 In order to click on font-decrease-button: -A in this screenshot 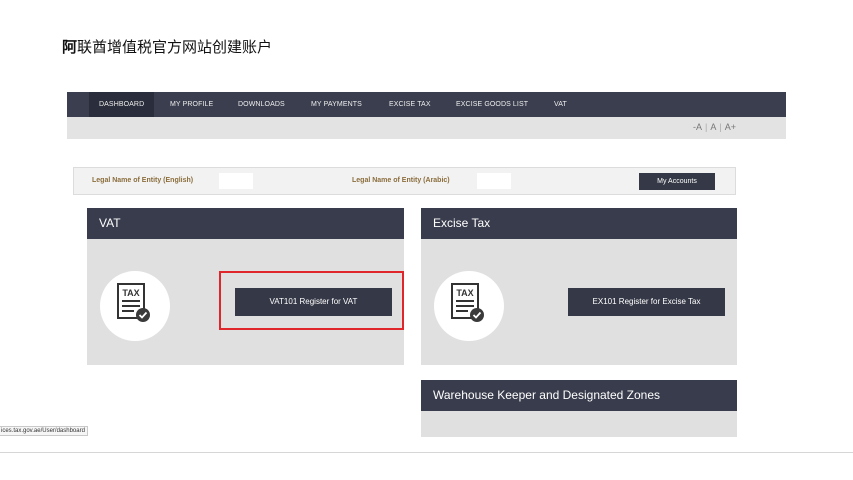, I will do `click(697, 127)`.